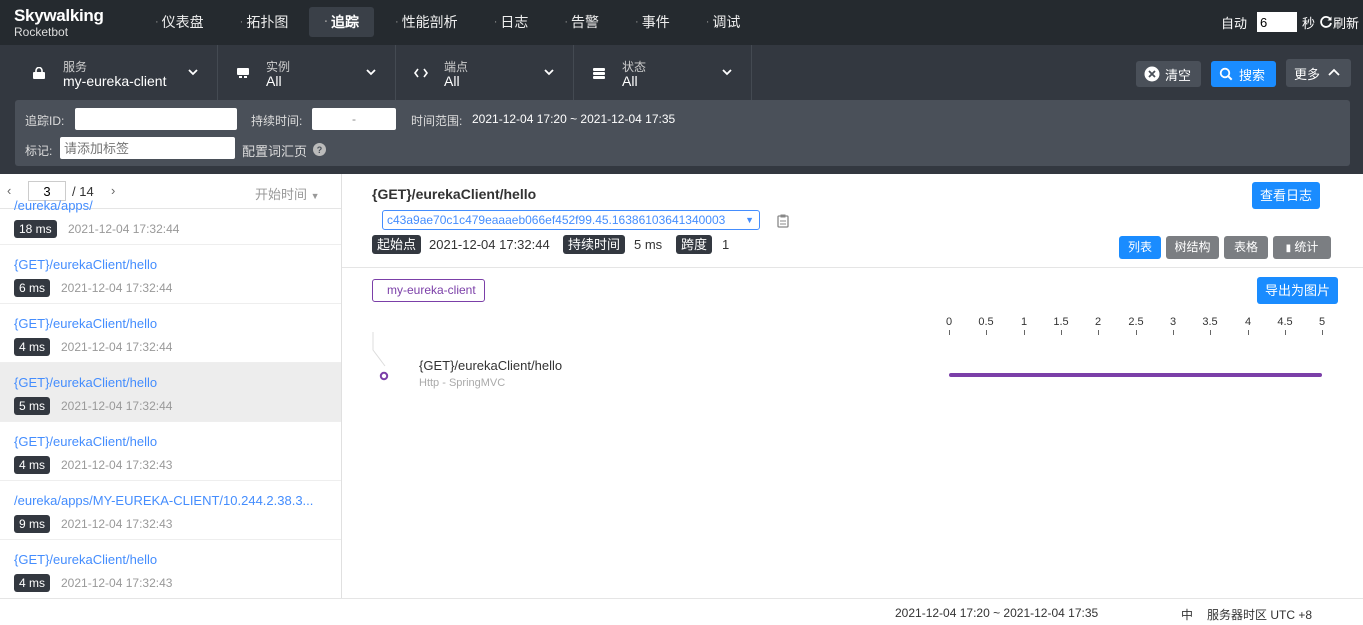  Describe the element at coordinates (380, 356) in the screenshot. I see `span-tree-connector` at that location.